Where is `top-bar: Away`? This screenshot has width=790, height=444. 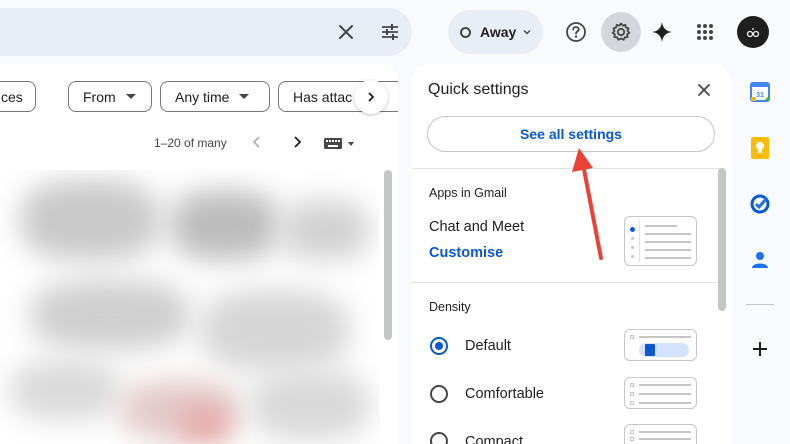
top-bar: Away is located at coordinates (395, 32).